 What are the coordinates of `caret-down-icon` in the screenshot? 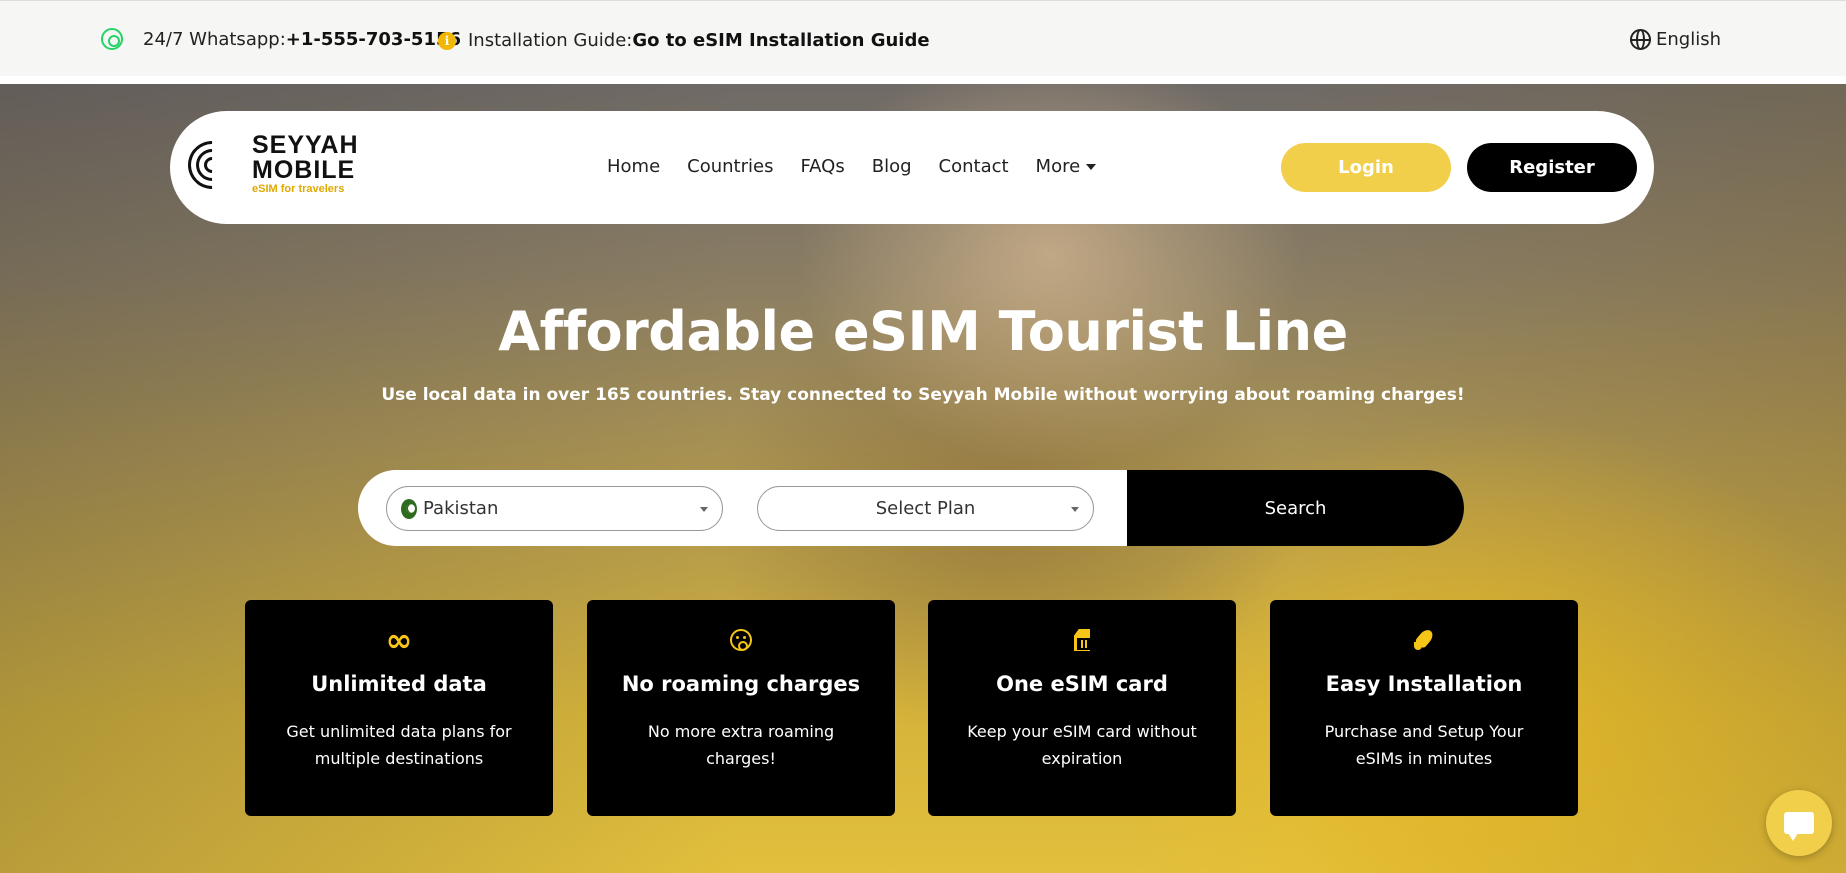 It's located at (1091, 167).